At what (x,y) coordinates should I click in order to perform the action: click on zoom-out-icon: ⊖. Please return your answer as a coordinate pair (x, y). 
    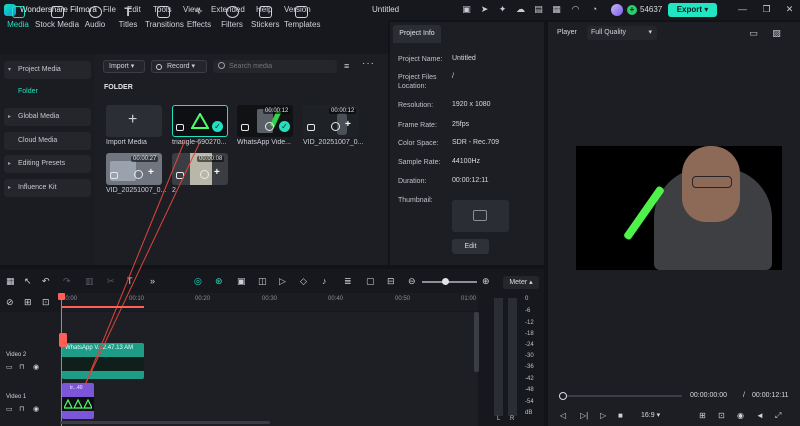
    Looking at the image, I should click on (412, 281).